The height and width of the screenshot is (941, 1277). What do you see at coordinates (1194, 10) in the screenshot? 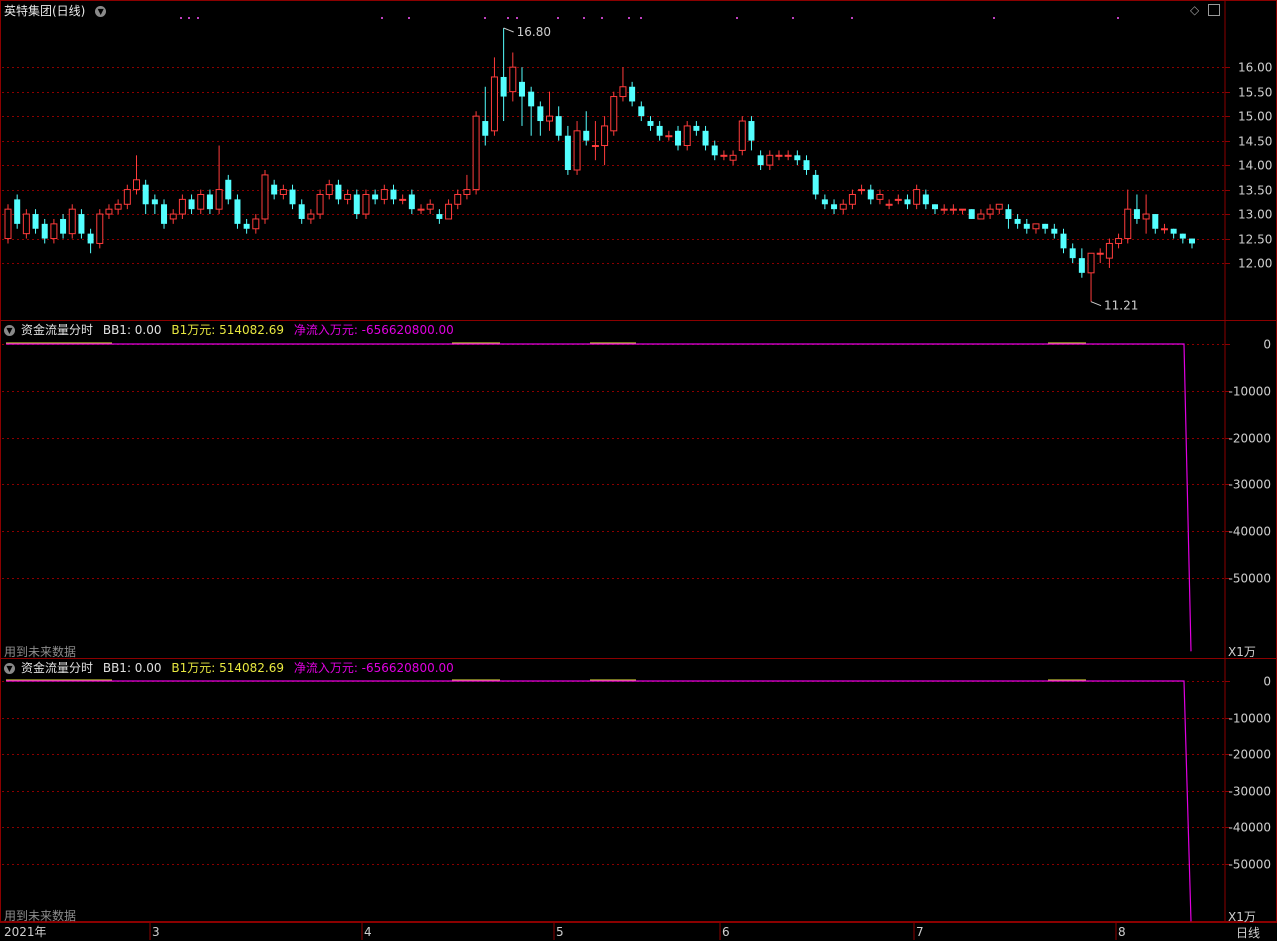
I see `diamond-icon: ◇` at bounding box center [1194, 10].